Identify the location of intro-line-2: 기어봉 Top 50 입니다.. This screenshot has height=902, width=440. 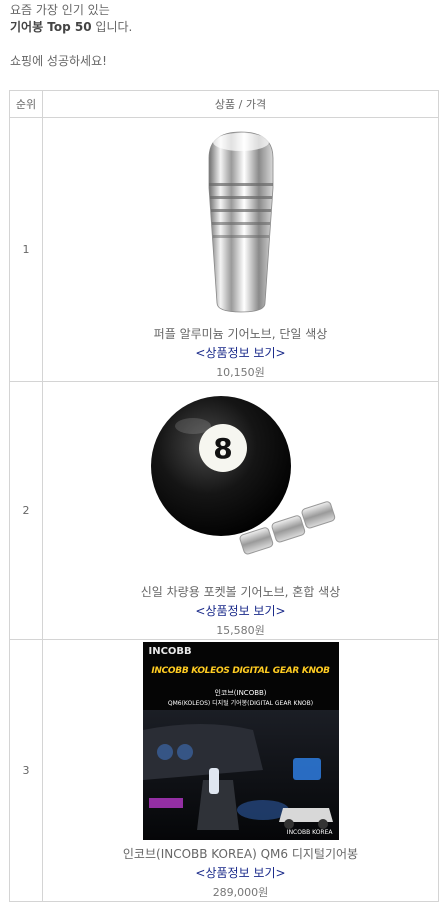
(225, 27).